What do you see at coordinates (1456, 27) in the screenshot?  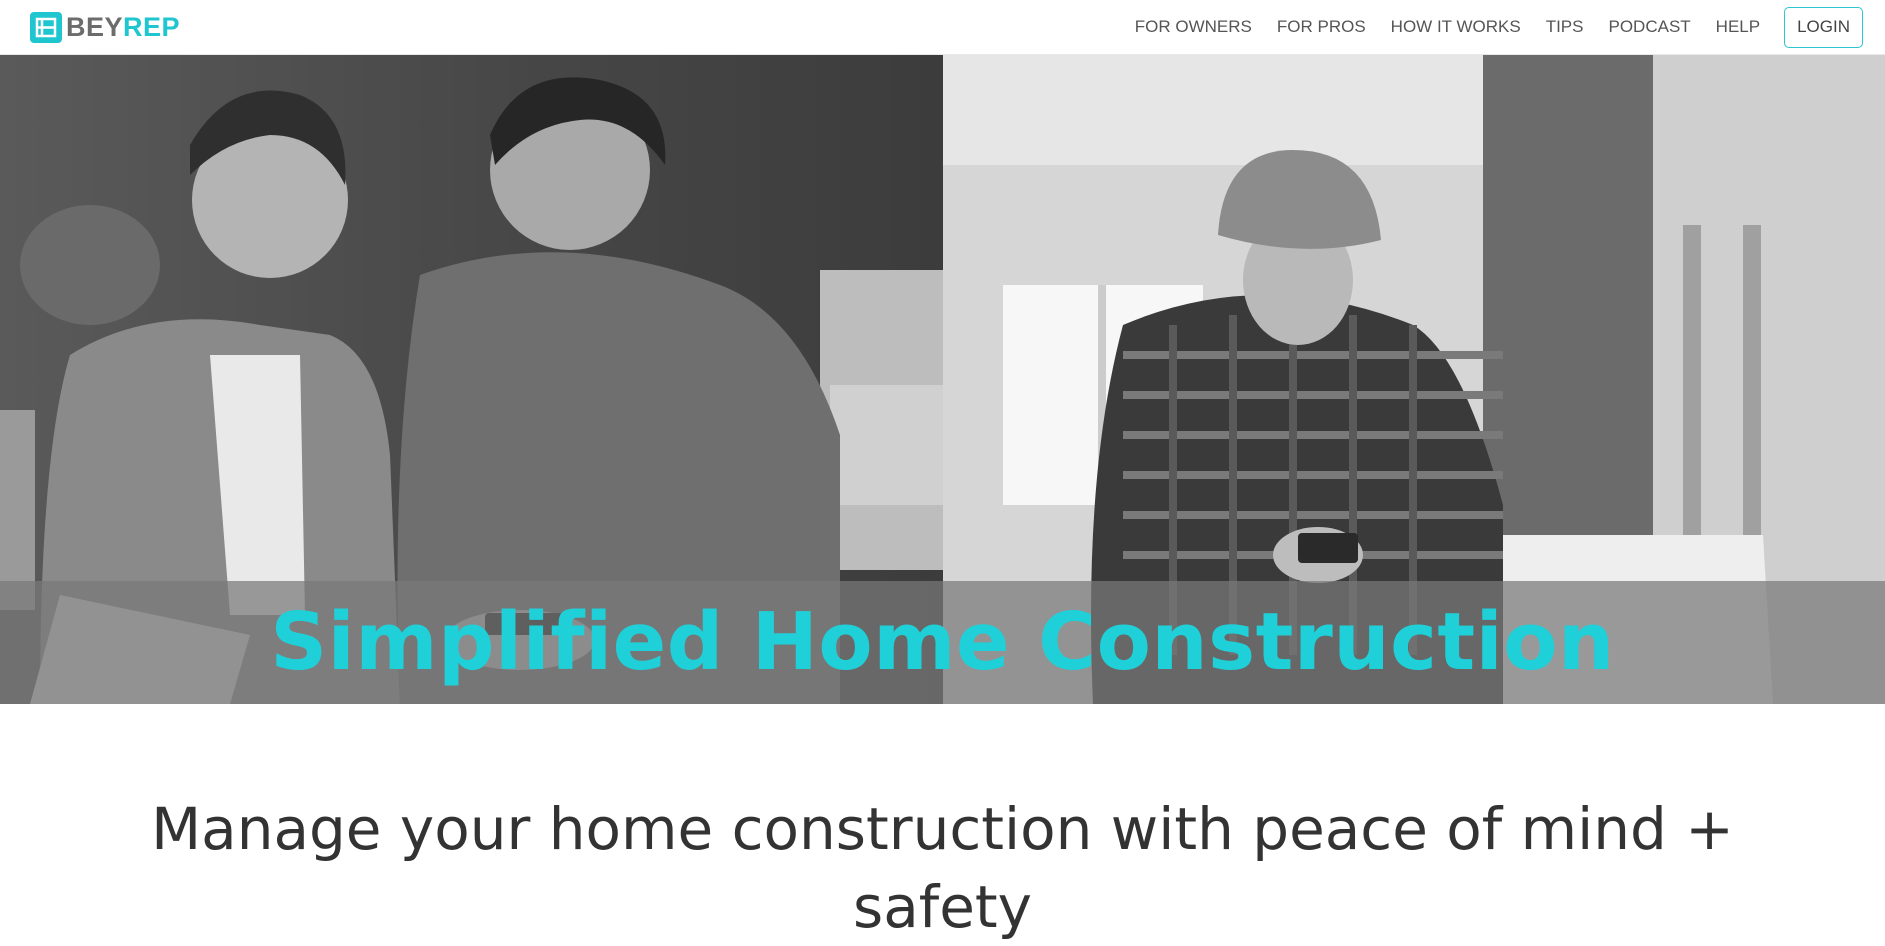 I see `nav-link-how-it-works: HOW IT WORKS` at bounding box center [1456, 27].